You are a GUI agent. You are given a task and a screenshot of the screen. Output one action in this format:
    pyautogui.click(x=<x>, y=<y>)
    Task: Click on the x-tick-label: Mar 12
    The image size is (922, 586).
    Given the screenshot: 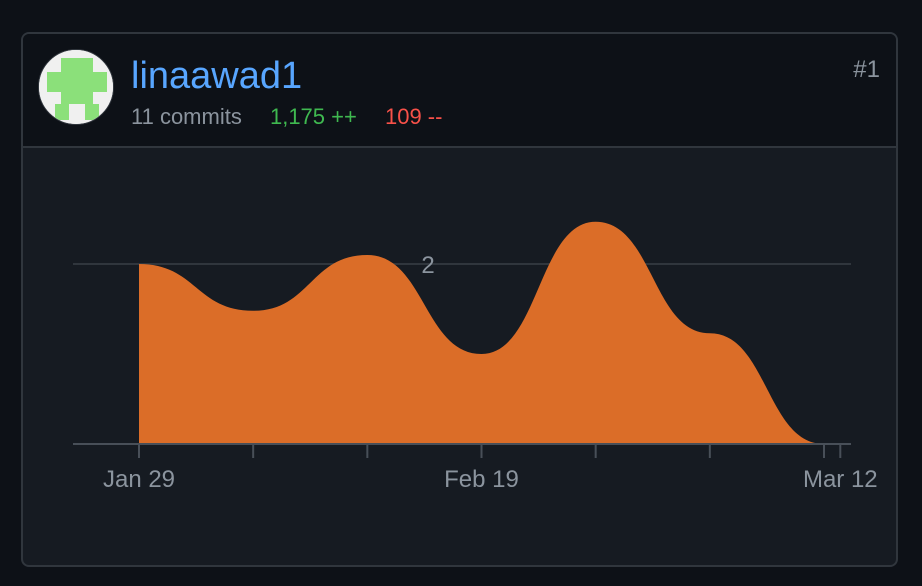 What is the action you would take?
    pyautogui.click(x=840, y=479)
    